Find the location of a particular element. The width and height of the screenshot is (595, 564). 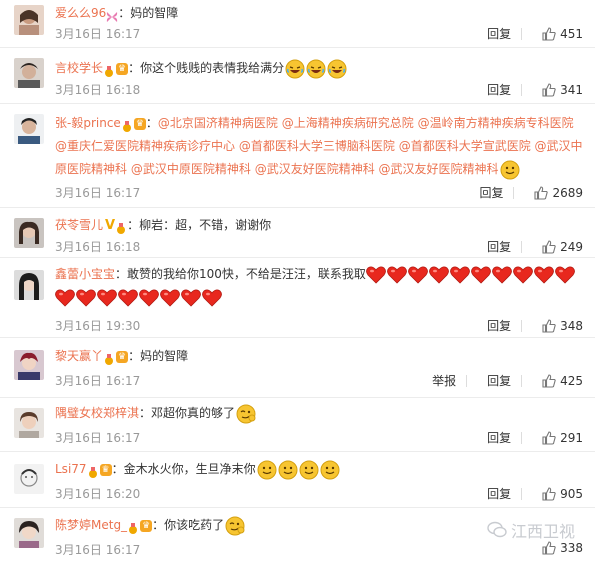

like-count: 451 is located at coordinates (571, 33).